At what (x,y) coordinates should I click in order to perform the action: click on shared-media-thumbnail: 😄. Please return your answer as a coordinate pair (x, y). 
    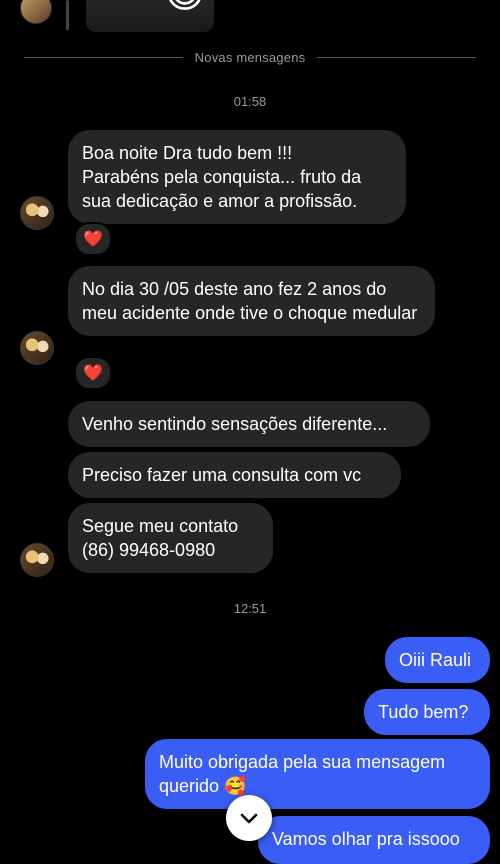
    Looking at the image, I should click on (150, 16).